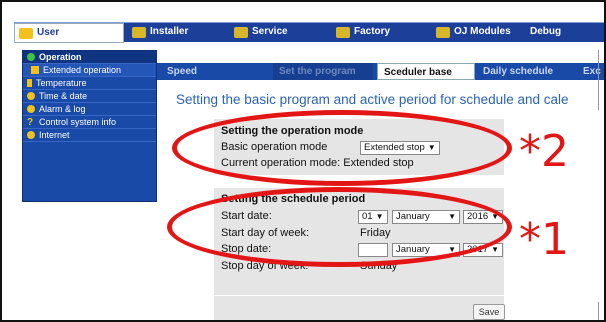 The image size is (606, 322). I want to click on factory-icon, so click(343, 32).